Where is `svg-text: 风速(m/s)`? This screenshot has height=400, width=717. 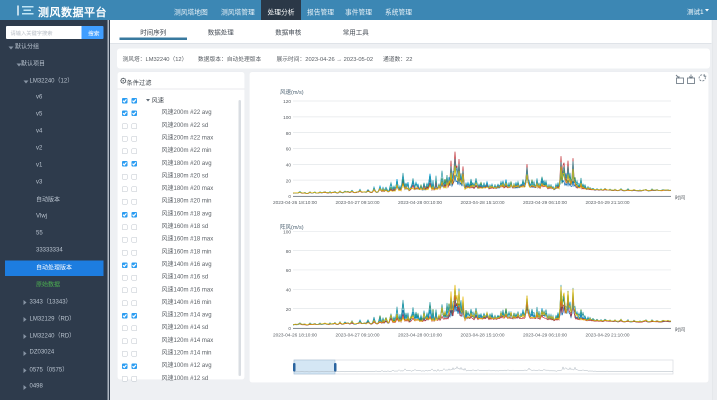
svg-text: 风速(m/s) is located at coordinates (292, 92).